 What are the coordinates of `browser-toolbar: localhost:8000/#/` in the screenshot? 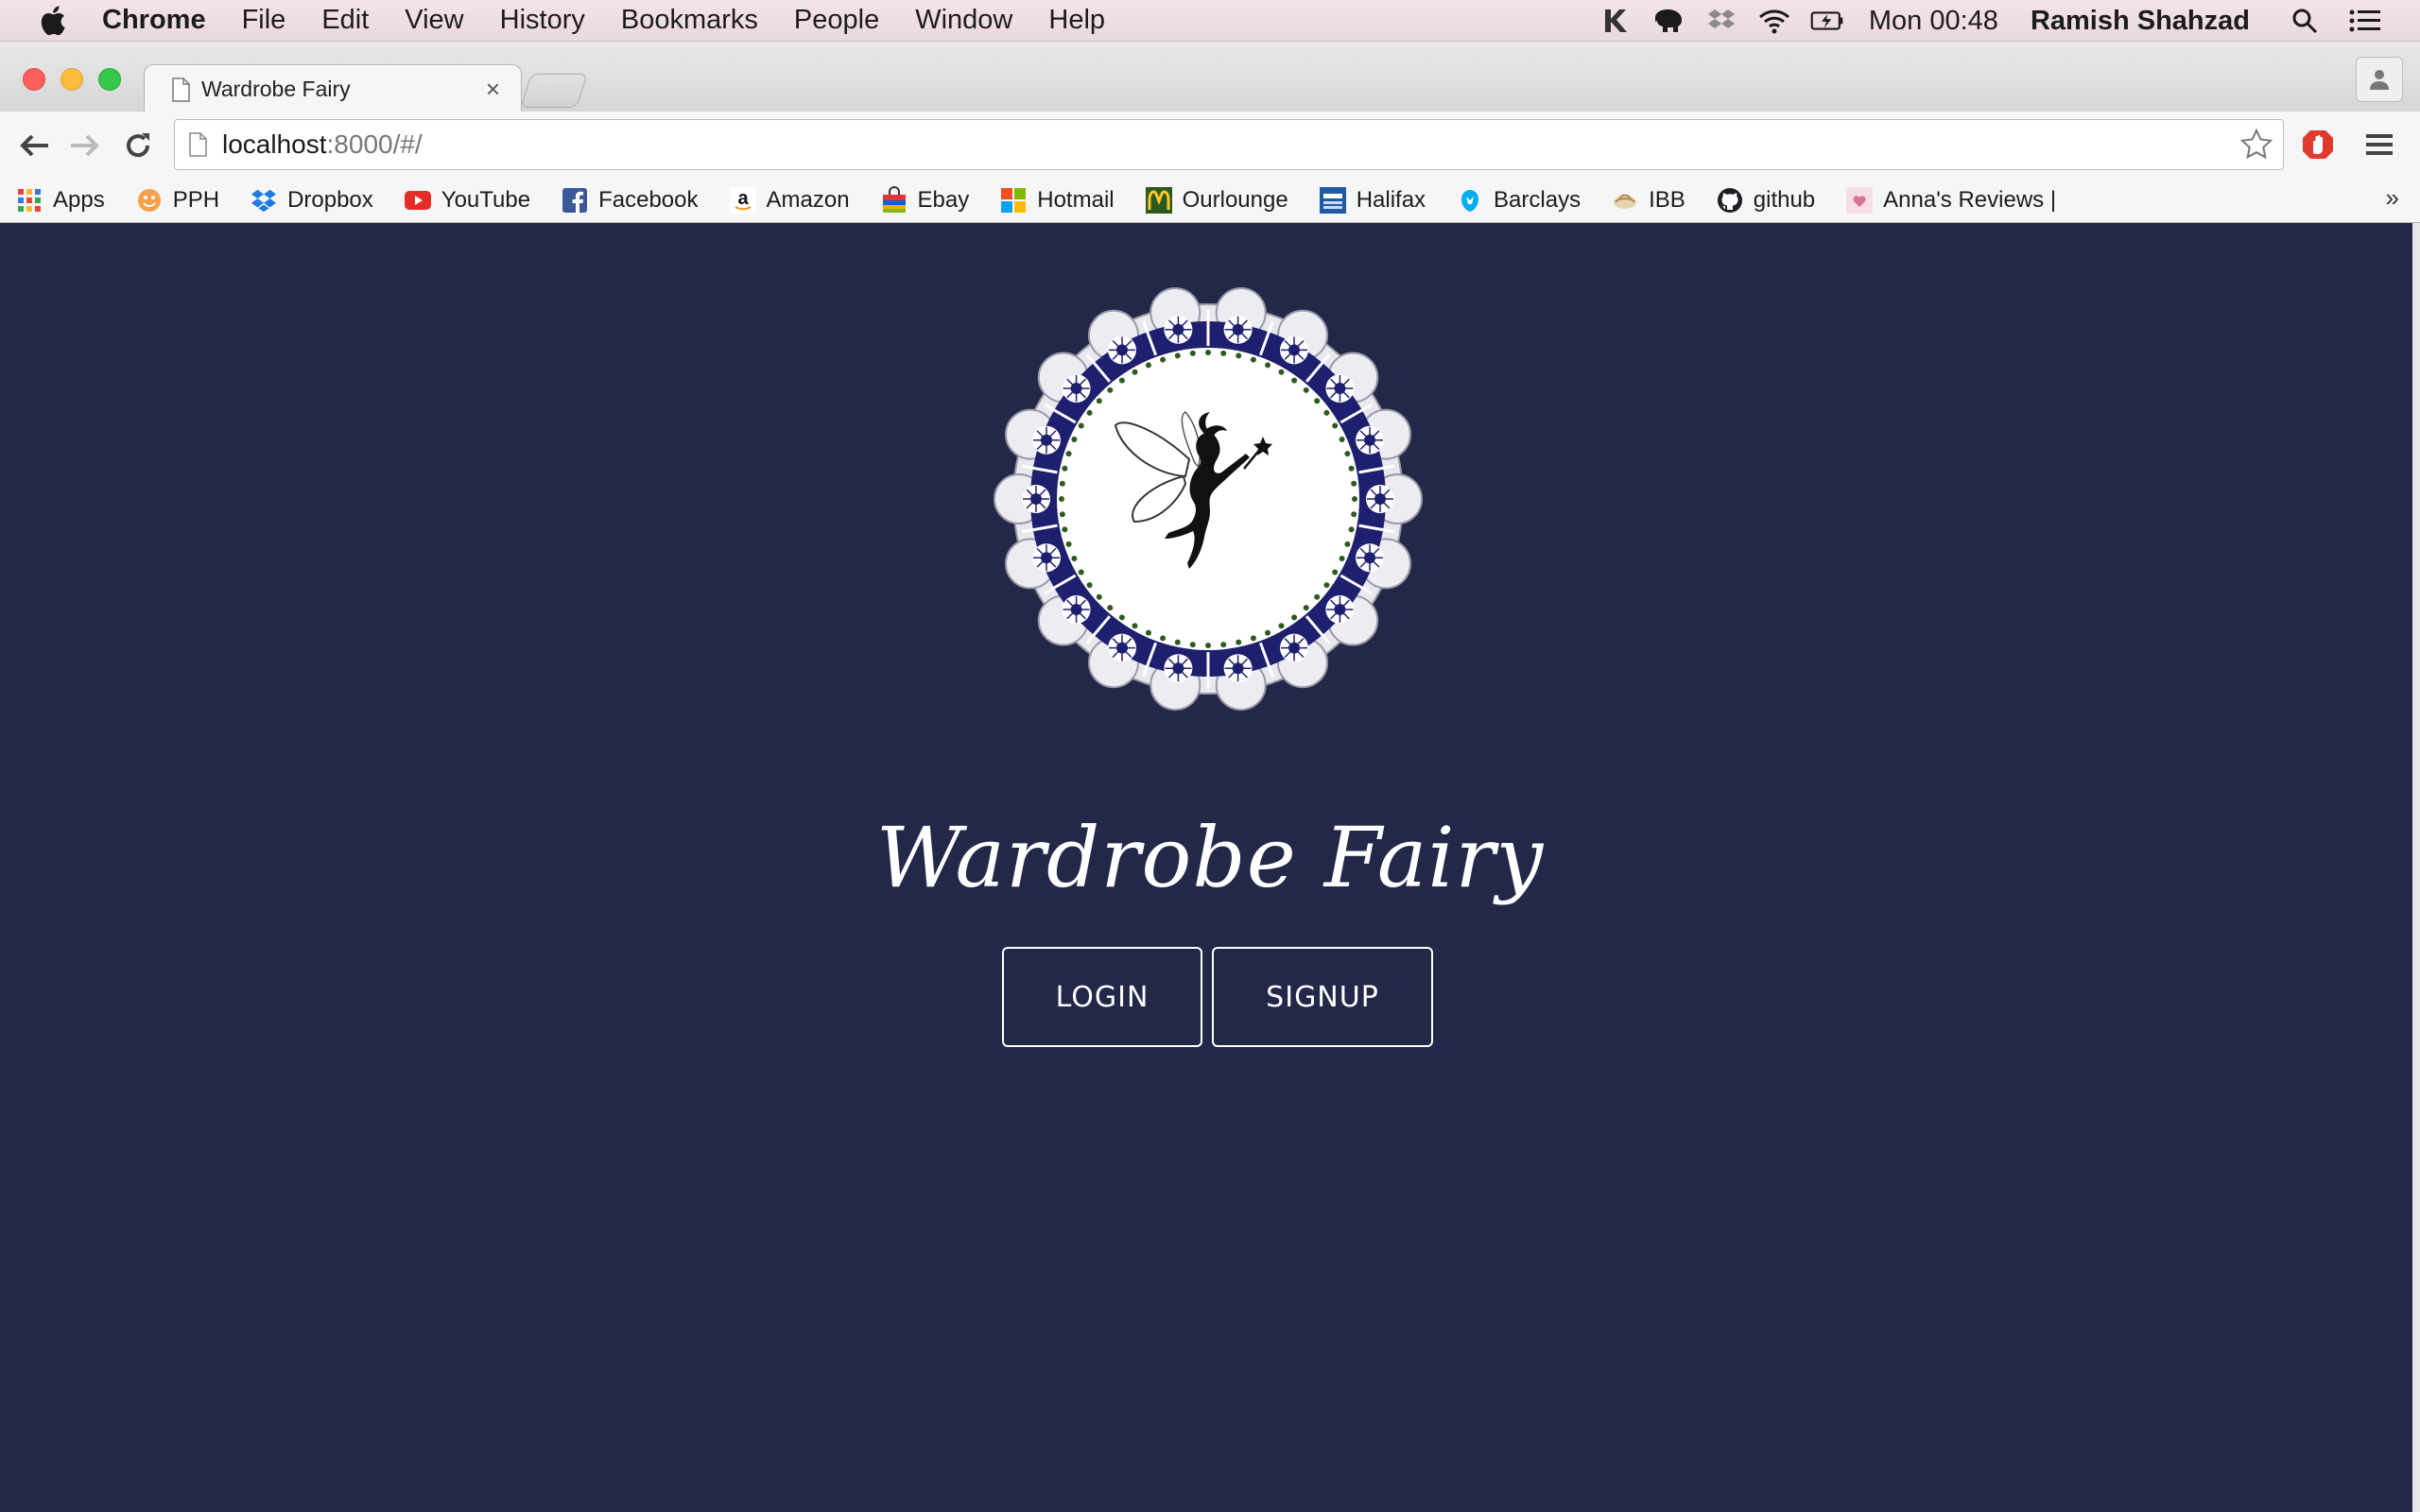 It's located at (1210, 145).